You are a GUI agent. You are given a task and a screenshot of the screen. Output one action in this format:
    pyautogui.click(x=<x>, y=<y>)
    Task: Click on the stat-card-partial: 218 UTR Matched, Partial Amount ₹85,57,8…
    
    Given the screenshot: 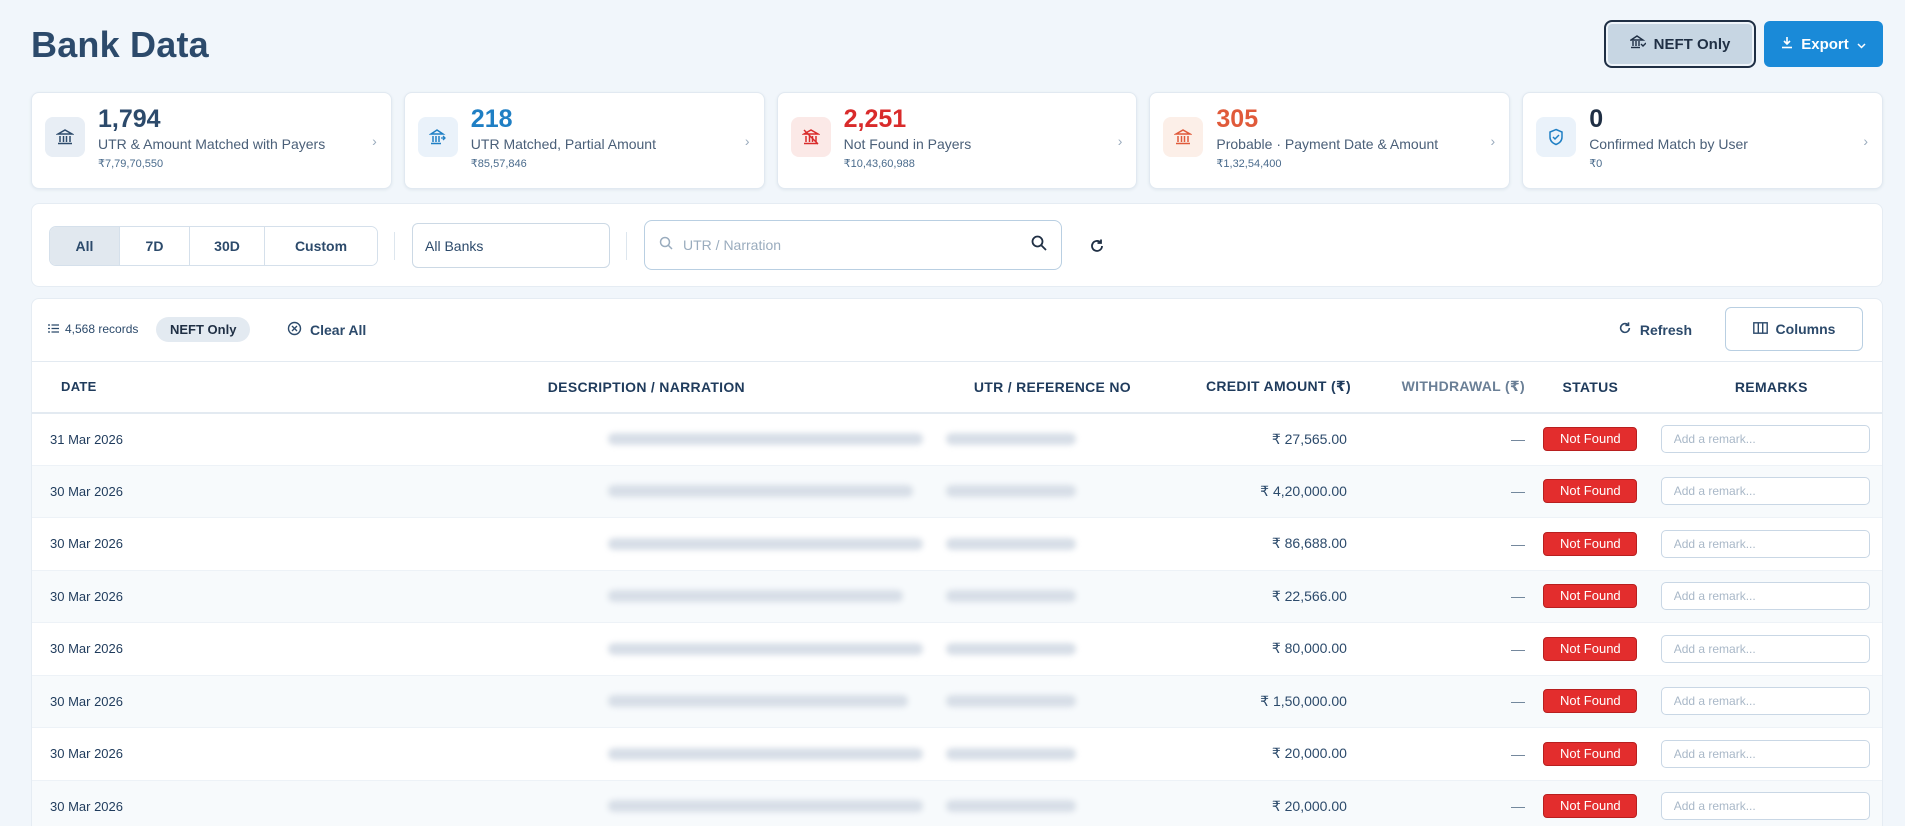 What is the action you would take?
    pyautogui.click(x=584, y=140)
    